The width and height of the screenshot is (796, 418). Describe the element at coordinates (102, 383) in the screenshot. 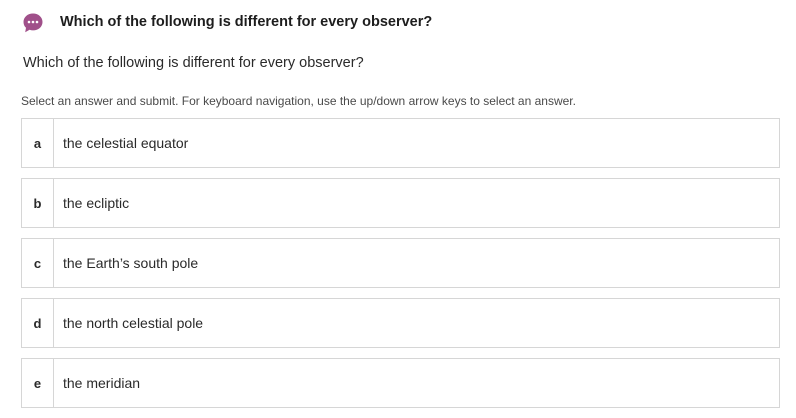

I see `option-text: the meridian` at that location.